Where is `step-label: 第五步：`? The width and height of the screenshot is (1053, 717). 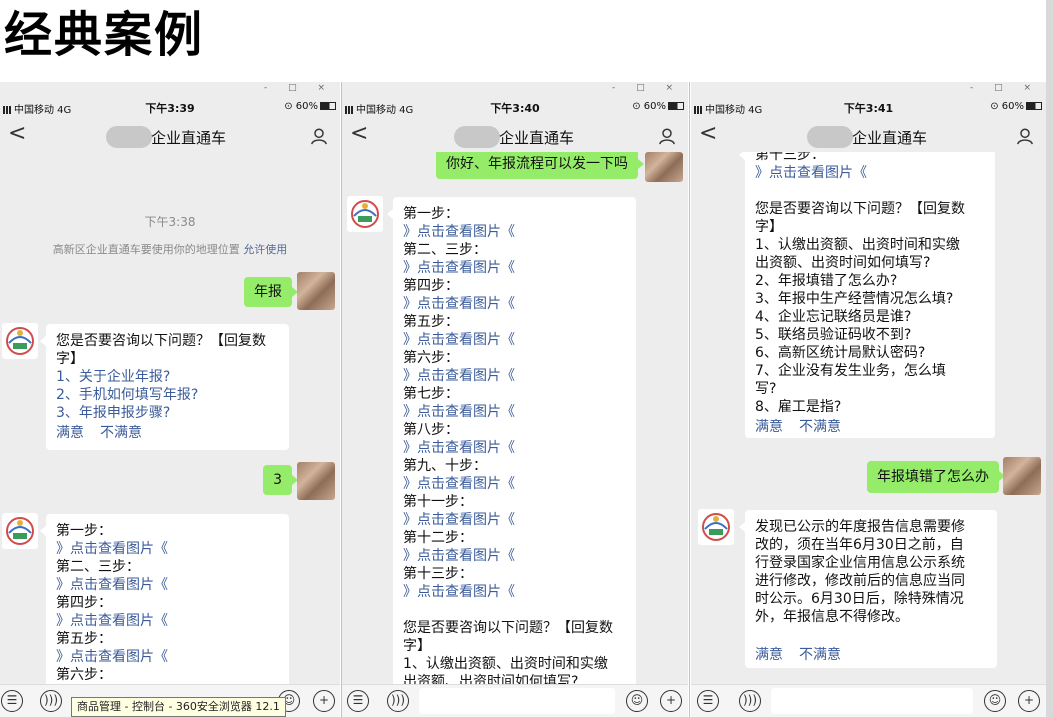 step-label: 第五步： is located at coordinates (431, 322).